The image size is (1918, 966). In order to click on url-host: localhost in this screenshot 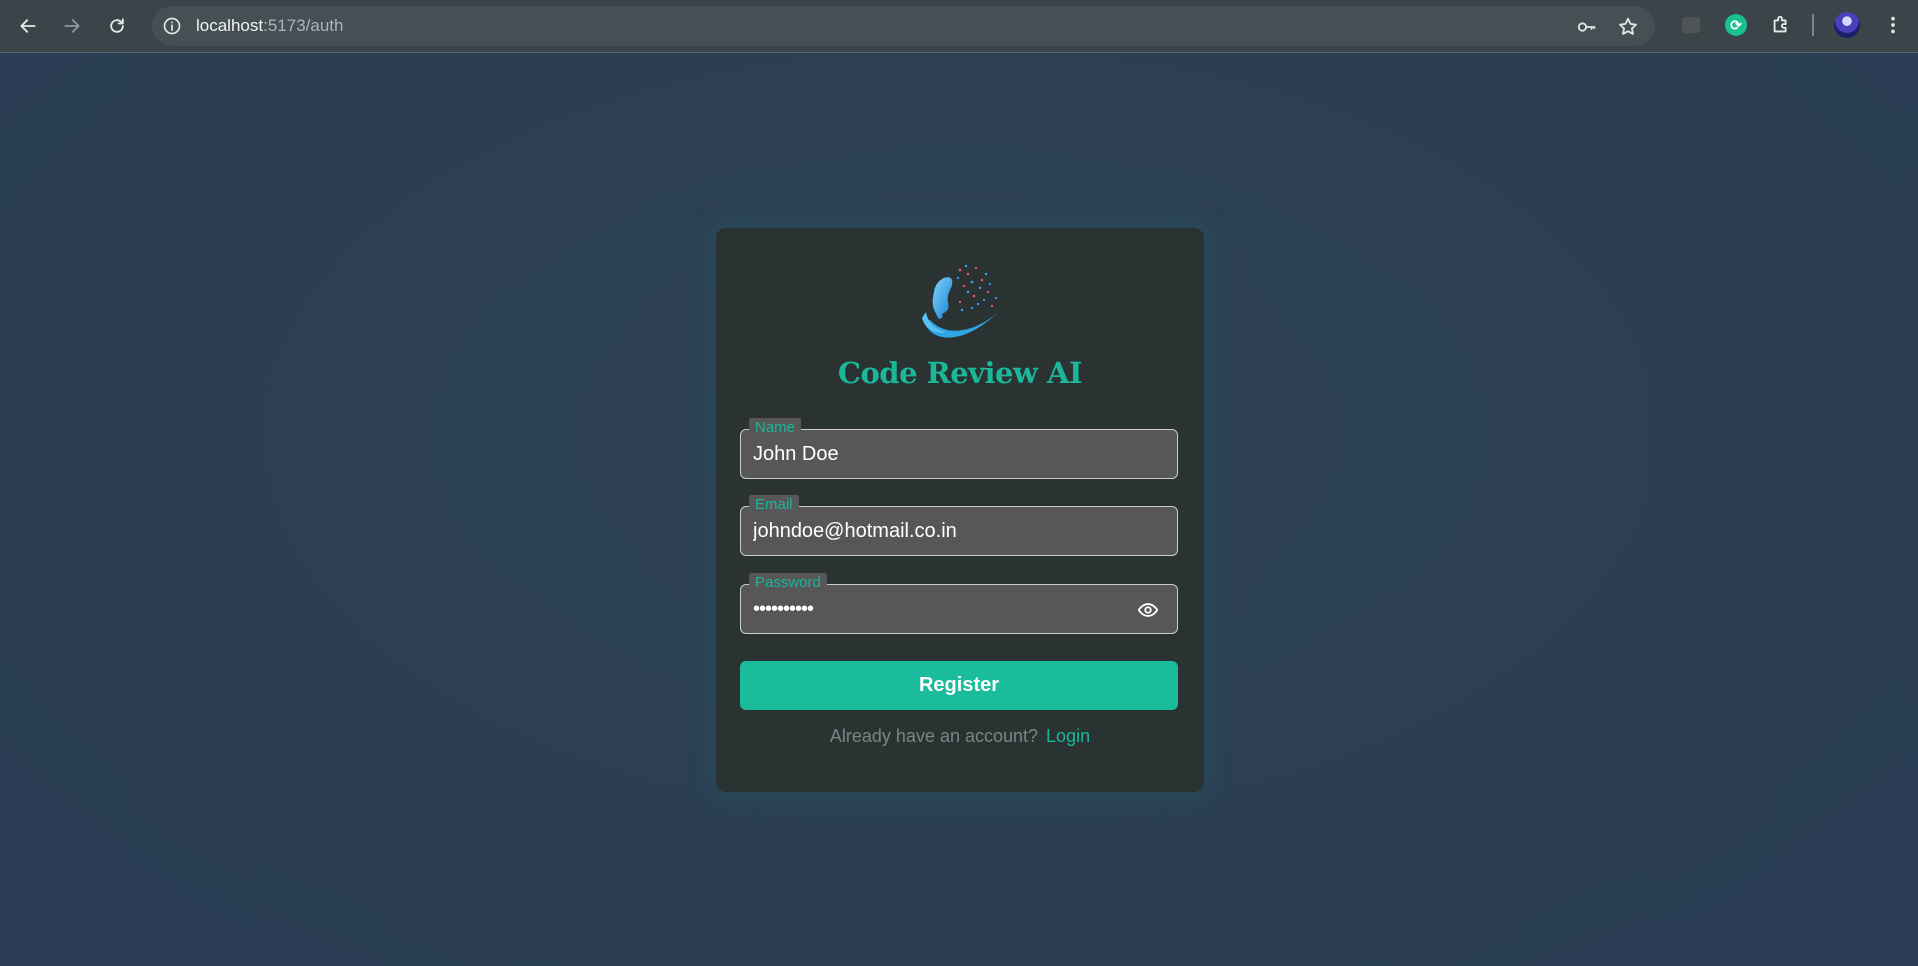, I will do `click(230, 25)`.